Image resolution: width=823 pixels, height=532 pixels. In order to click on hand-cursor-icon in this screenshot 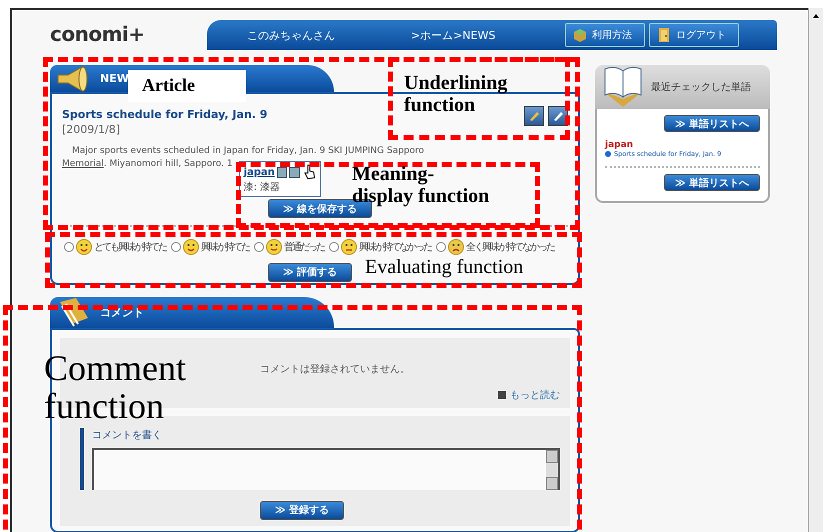, I will do `click(310, 172)`.